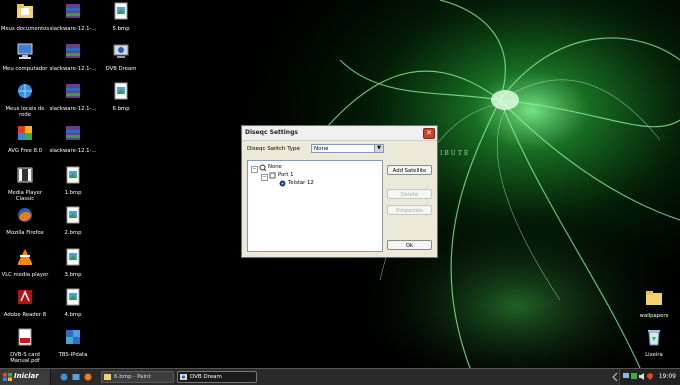 This screenshot has width=680, height=385. Describe the element at coordinates (626, 376) in the screenshot. I see `network-icon` at that location.